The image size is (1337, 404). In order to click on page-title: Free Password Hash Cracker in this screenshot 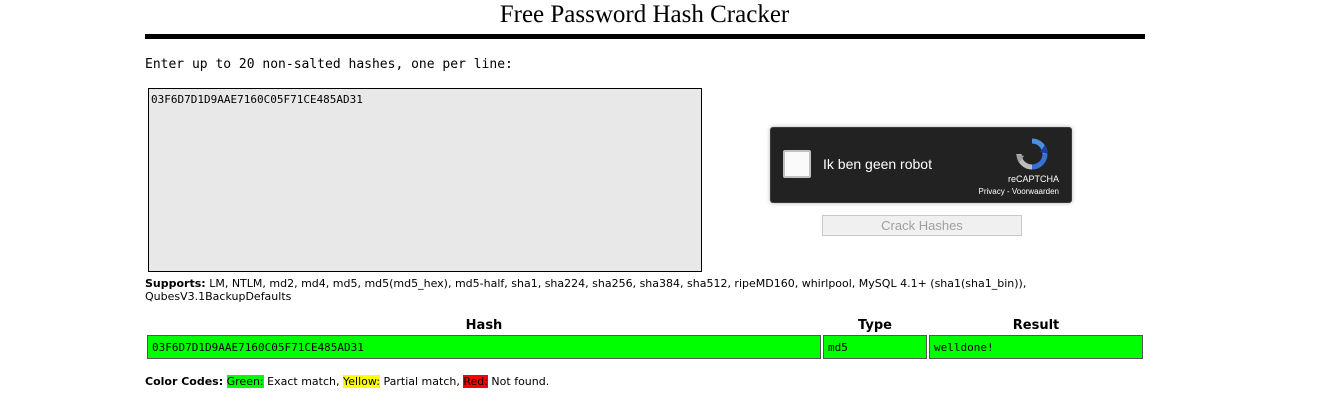, I will do `click(644, 14)`.